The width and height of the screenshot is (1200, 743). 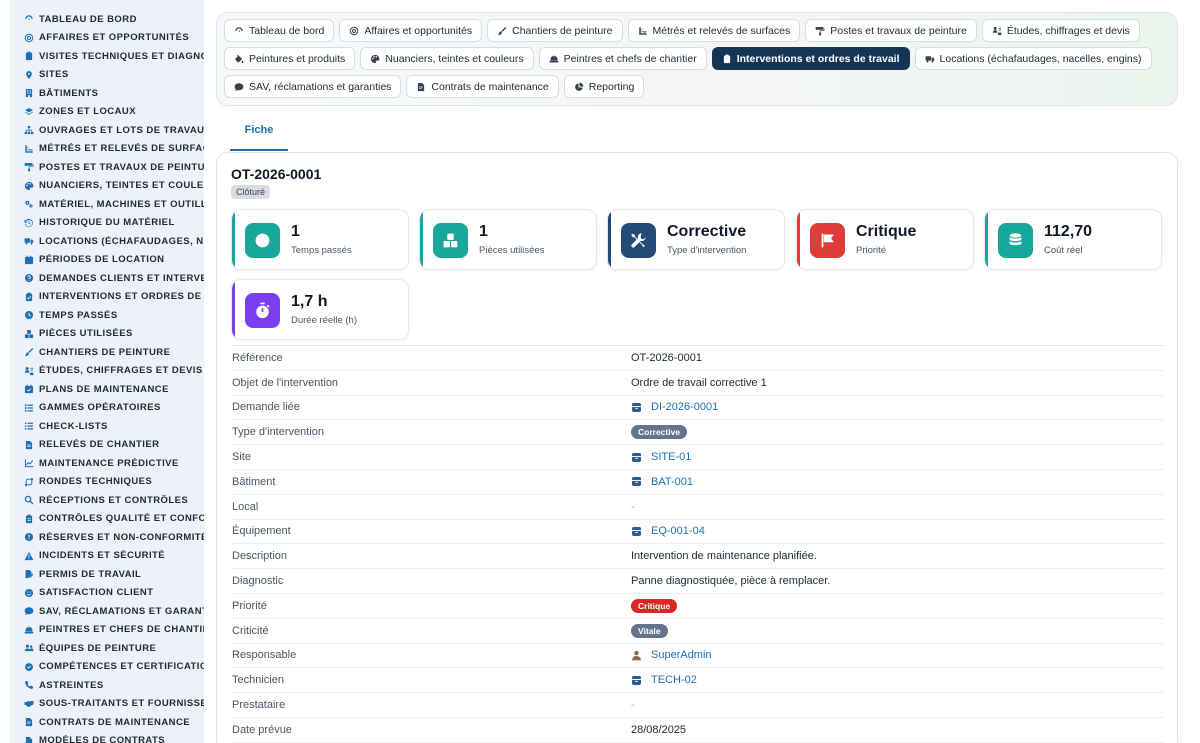 What do you see at coordinates (96, 593) in the screenshot?
I see `sidebar-item-label: SATISFACTION CLIENT` at bounding box center [96, 593].